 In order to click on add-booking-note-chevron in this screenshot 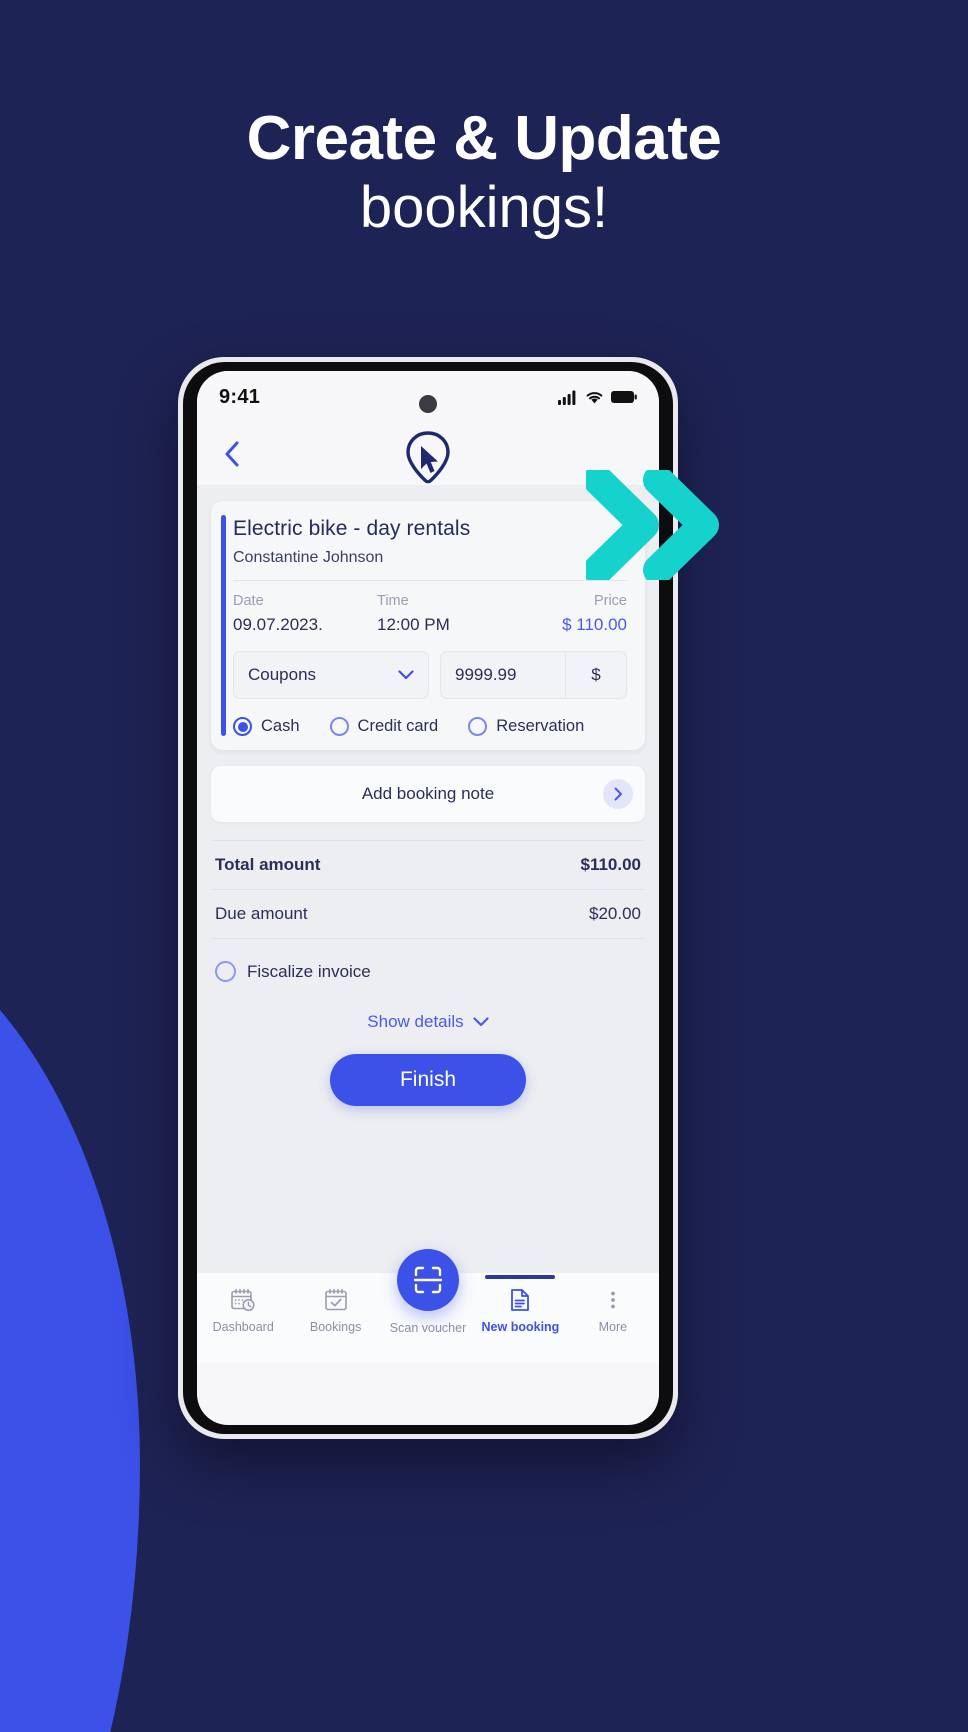, I will do `click(618, 794)`.